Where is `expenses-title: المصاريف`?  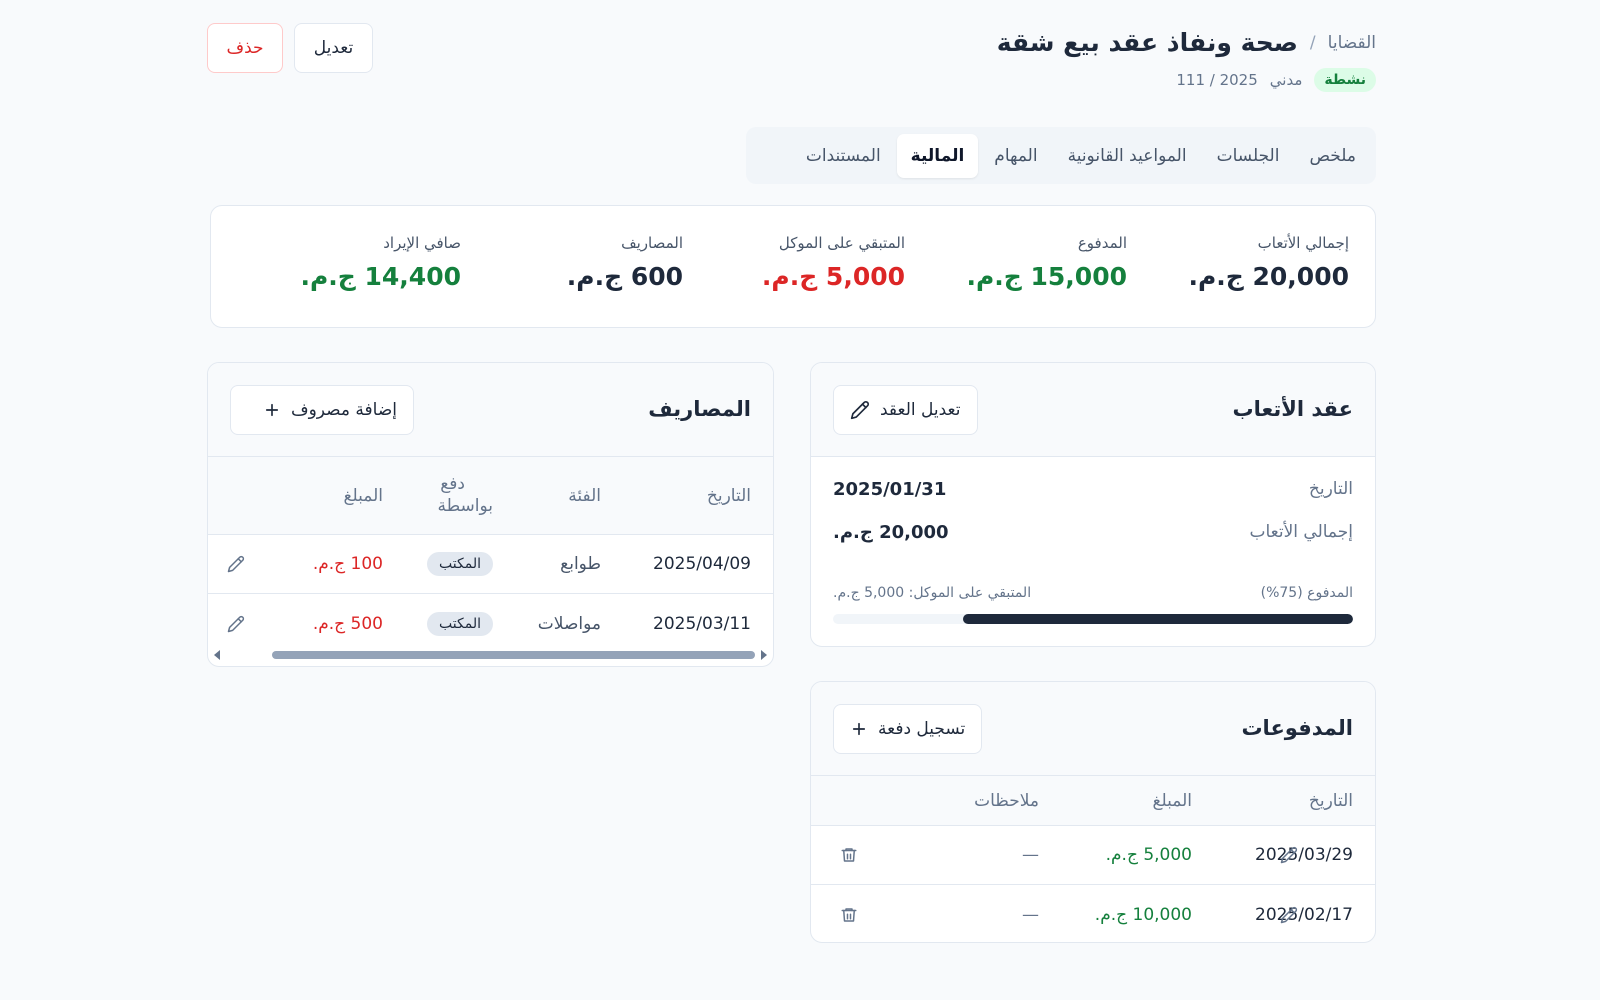
expenses-title: المصاريف is located at coordinates (699, 409).